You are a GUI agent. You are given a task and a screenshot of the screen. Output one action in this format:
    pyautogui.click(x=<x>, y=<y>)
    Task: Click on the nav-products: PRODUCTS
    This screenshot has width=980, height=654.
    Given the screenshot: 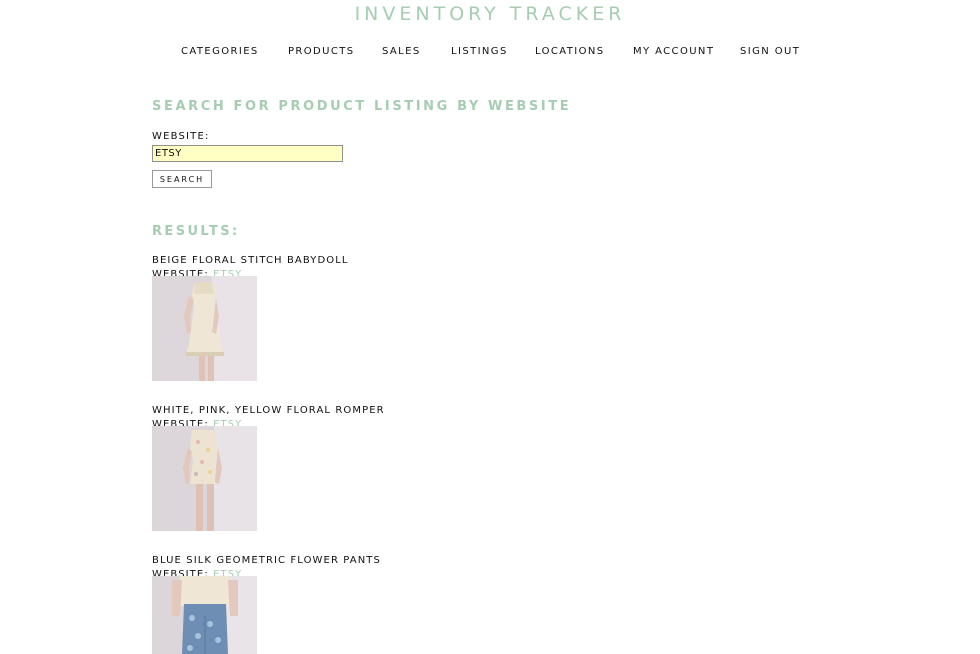 What is the action you would take?
    pyautogui.click(x=321, y=51)
    